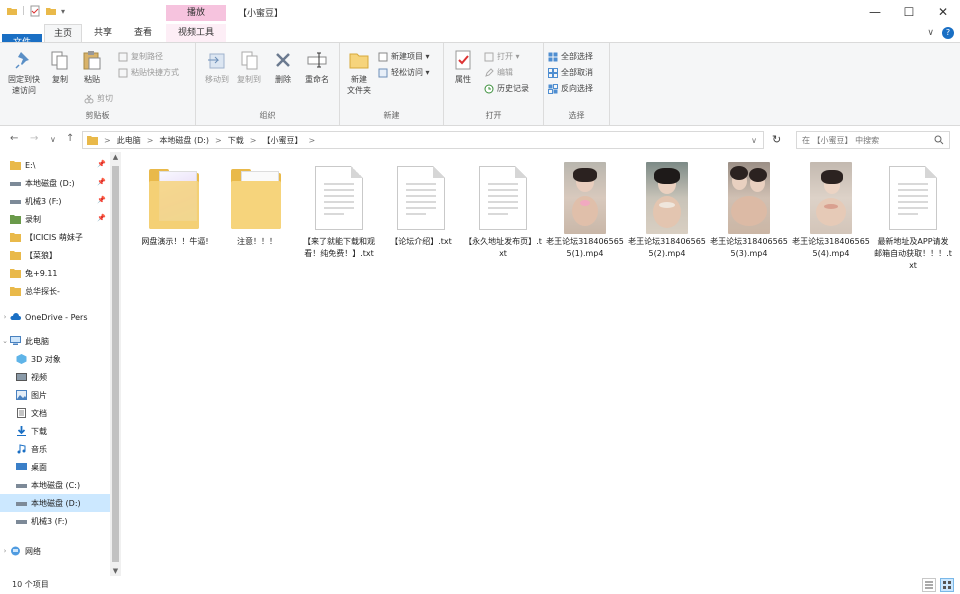 The height and width of the screenshot is (594, 960). What do you see at coordinates (89, 98) in the screenshot?
I see `scissors-icon` at bounding box center [89, 98].